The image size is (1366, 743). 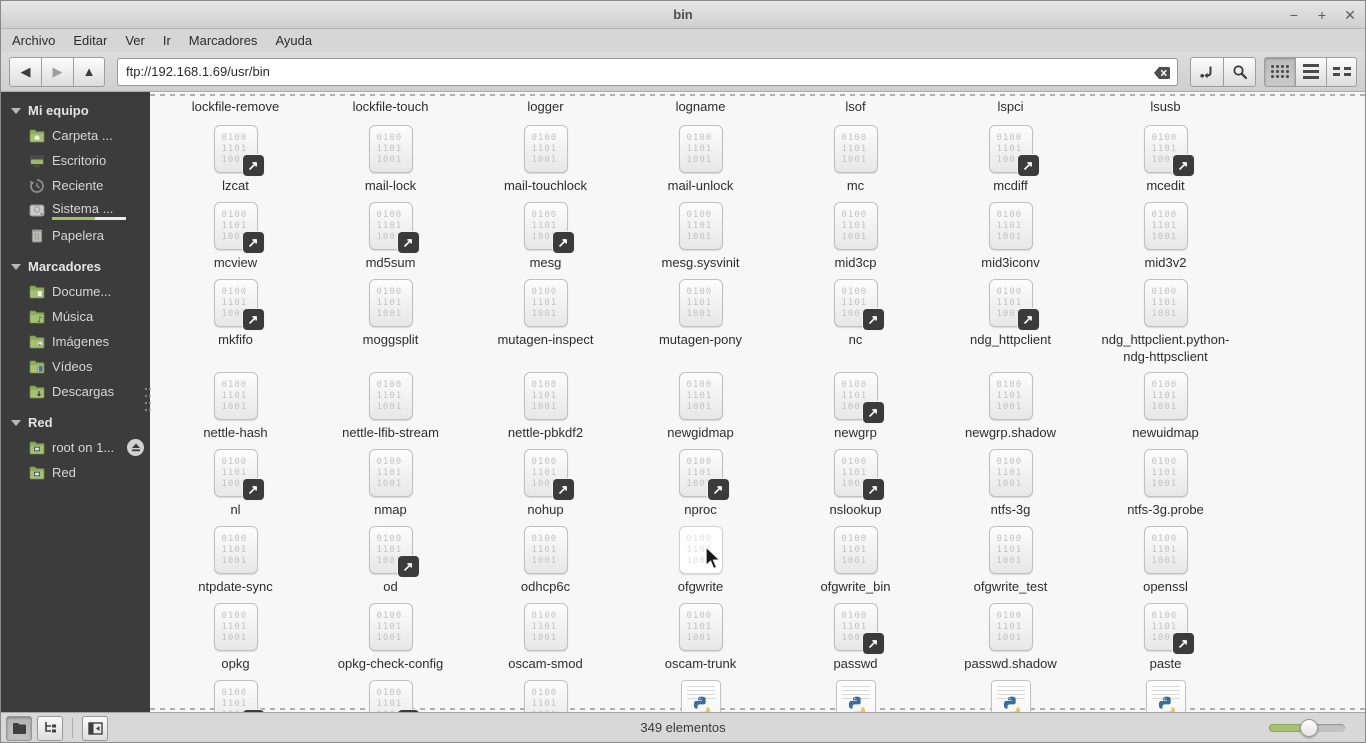 I want to click on icon-view-button, so click(x=1279, y=71).